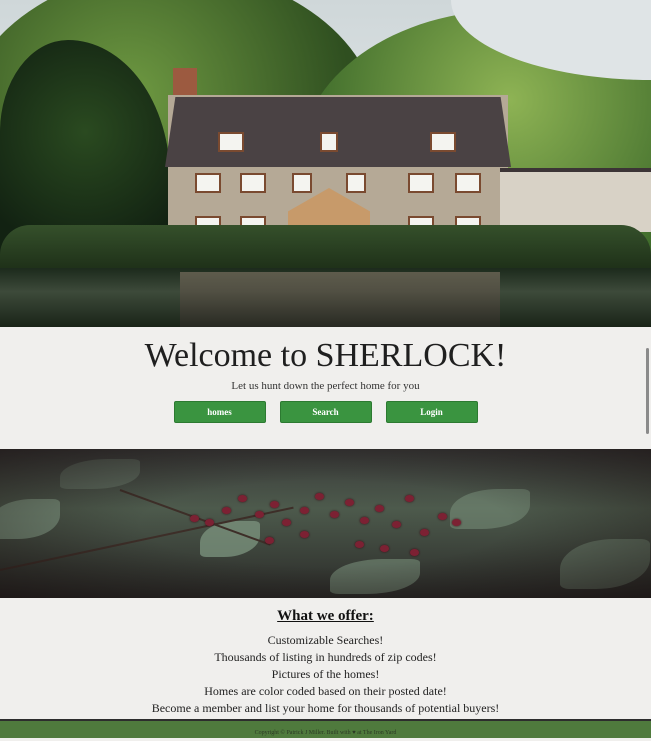 This screenshot has height=741, width=651. I want to click on scrollbar, so click(647, 391).